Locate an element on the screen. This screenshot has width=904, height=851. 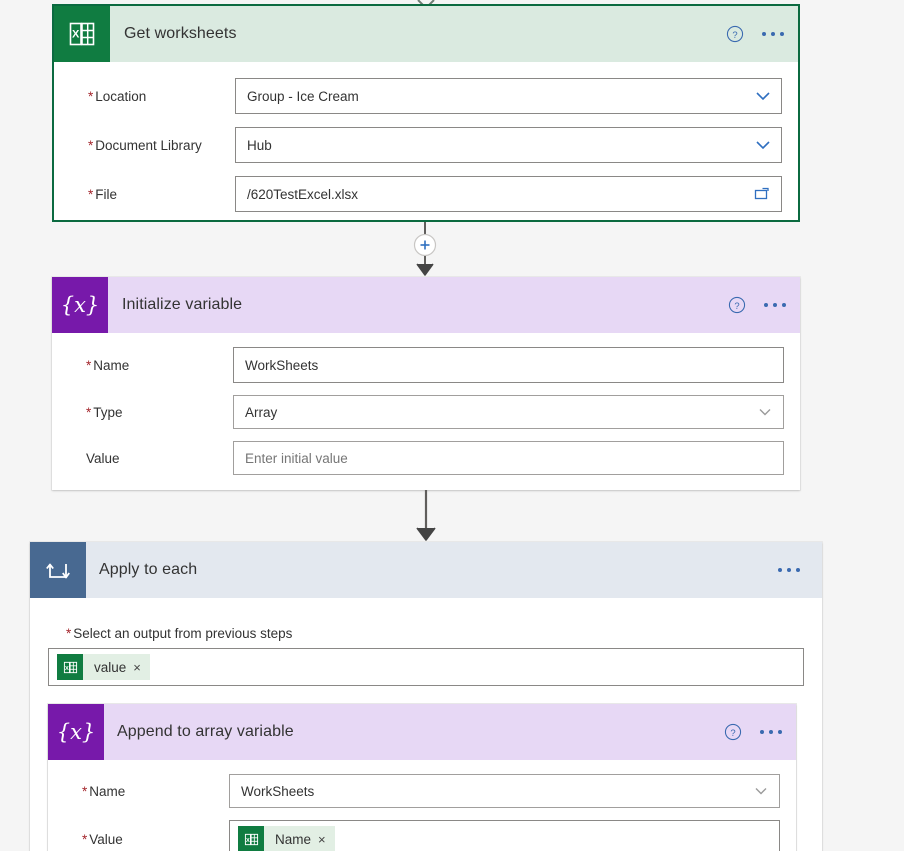
field-row-document-library: * Document Library Hub is located at coordinates (426, 145).